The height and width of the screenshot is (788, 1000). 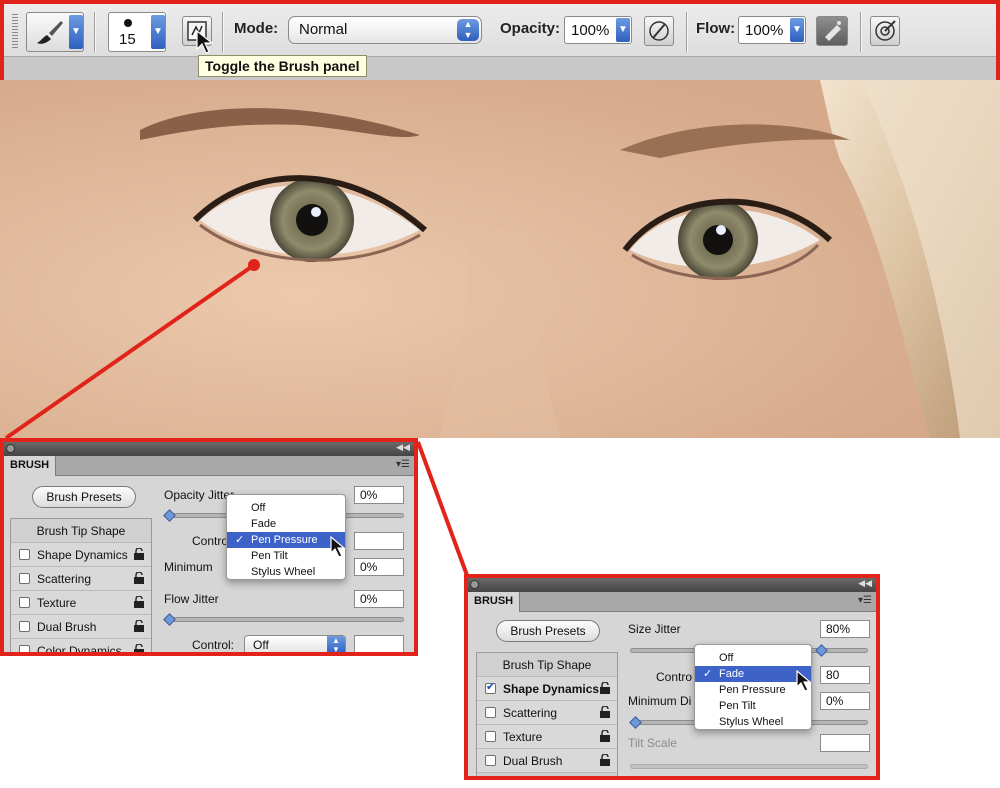 I want to click on mode-label: Mode:, so click(x=256, y=28).